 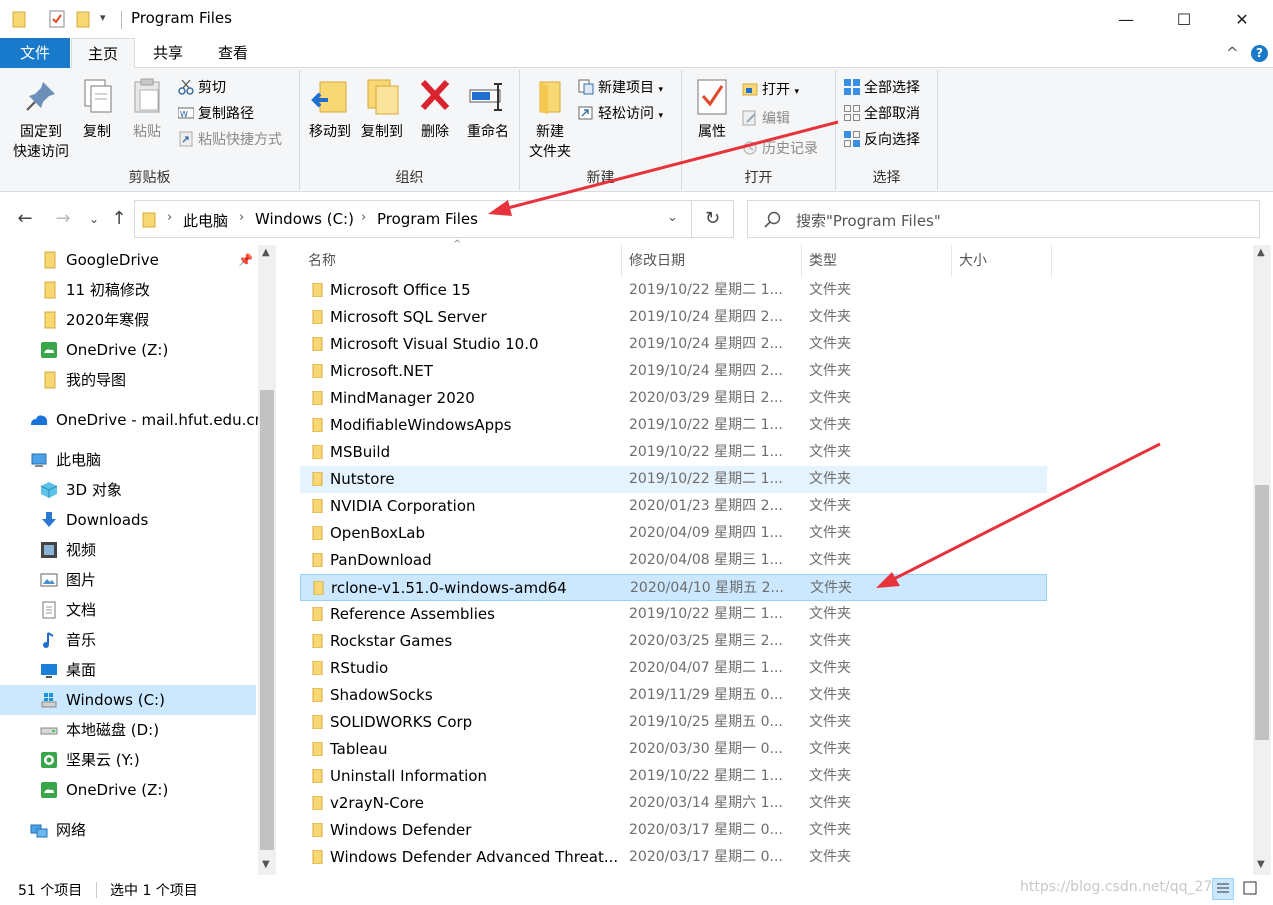 I want to click on sidebar-item-local-disk-d: 本地磁盘 (D:), so click(x=148, y=730).